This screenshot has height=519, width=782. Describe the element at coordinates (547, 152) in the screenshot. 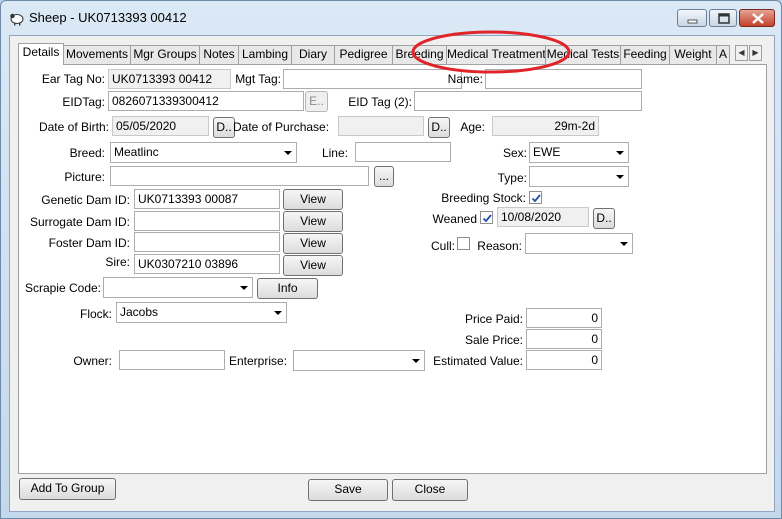

I see `sex-value: EWE` at that location.